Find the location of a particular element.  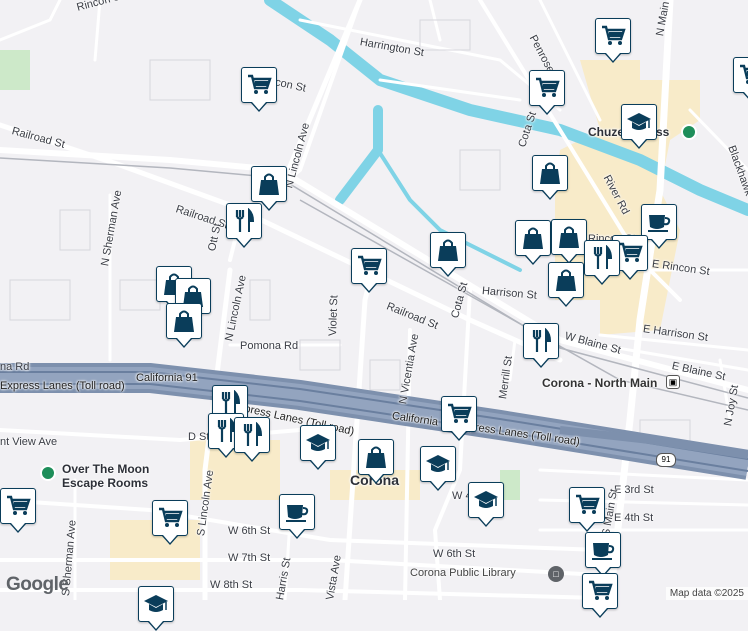

place-label-station: Corona - North Main is located at coordinates (599, 383).